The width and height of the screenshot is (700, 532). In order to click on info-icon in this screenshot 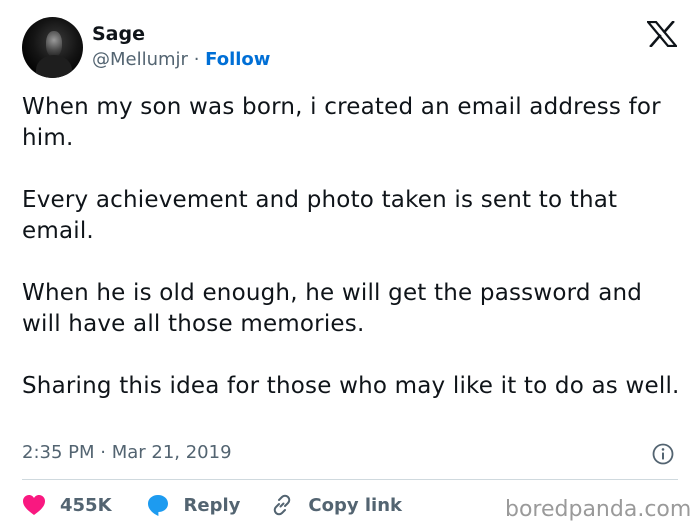, I will do `click(663, 454)`.